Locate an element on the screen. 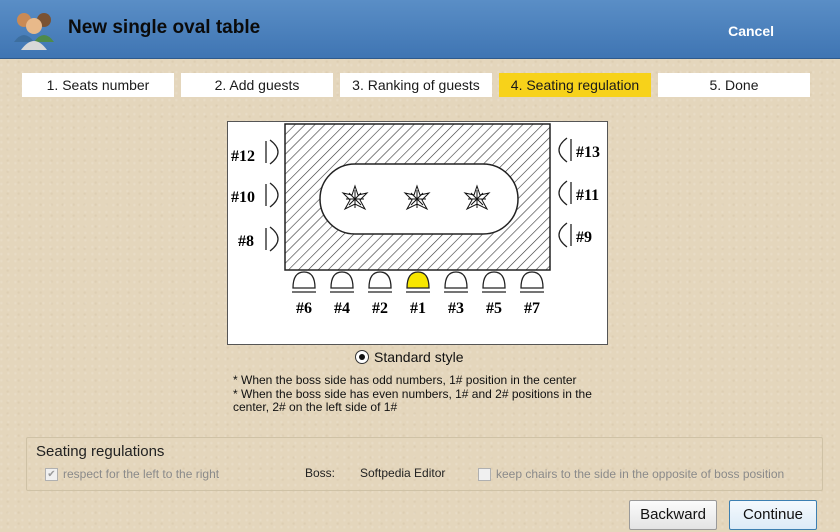 This screenshot has height=532, width=840. seat-label: #13 is located at coordinates (588, 152).